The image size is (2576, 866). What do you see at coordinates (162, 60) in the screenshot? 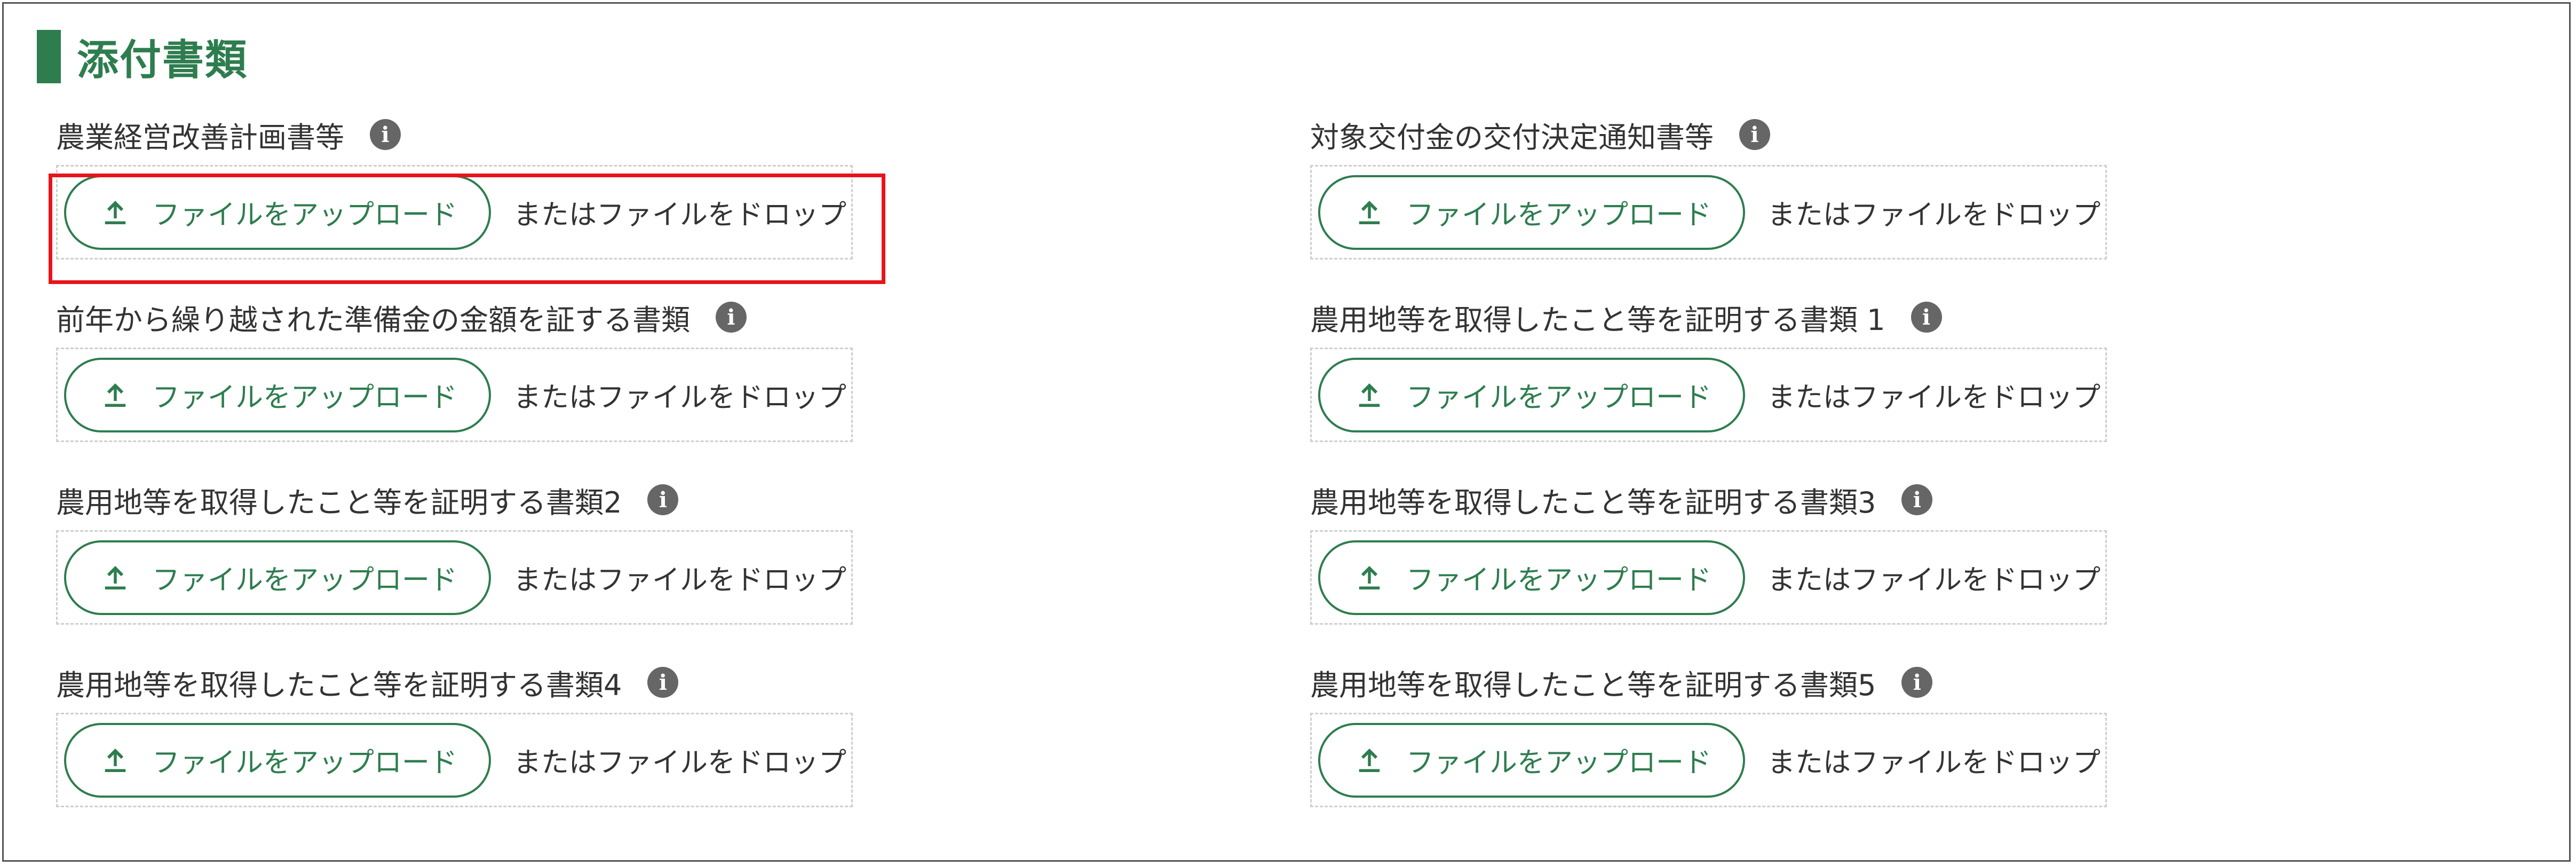
I see `section-title: 添付書類` at bounding box center [162, 60].